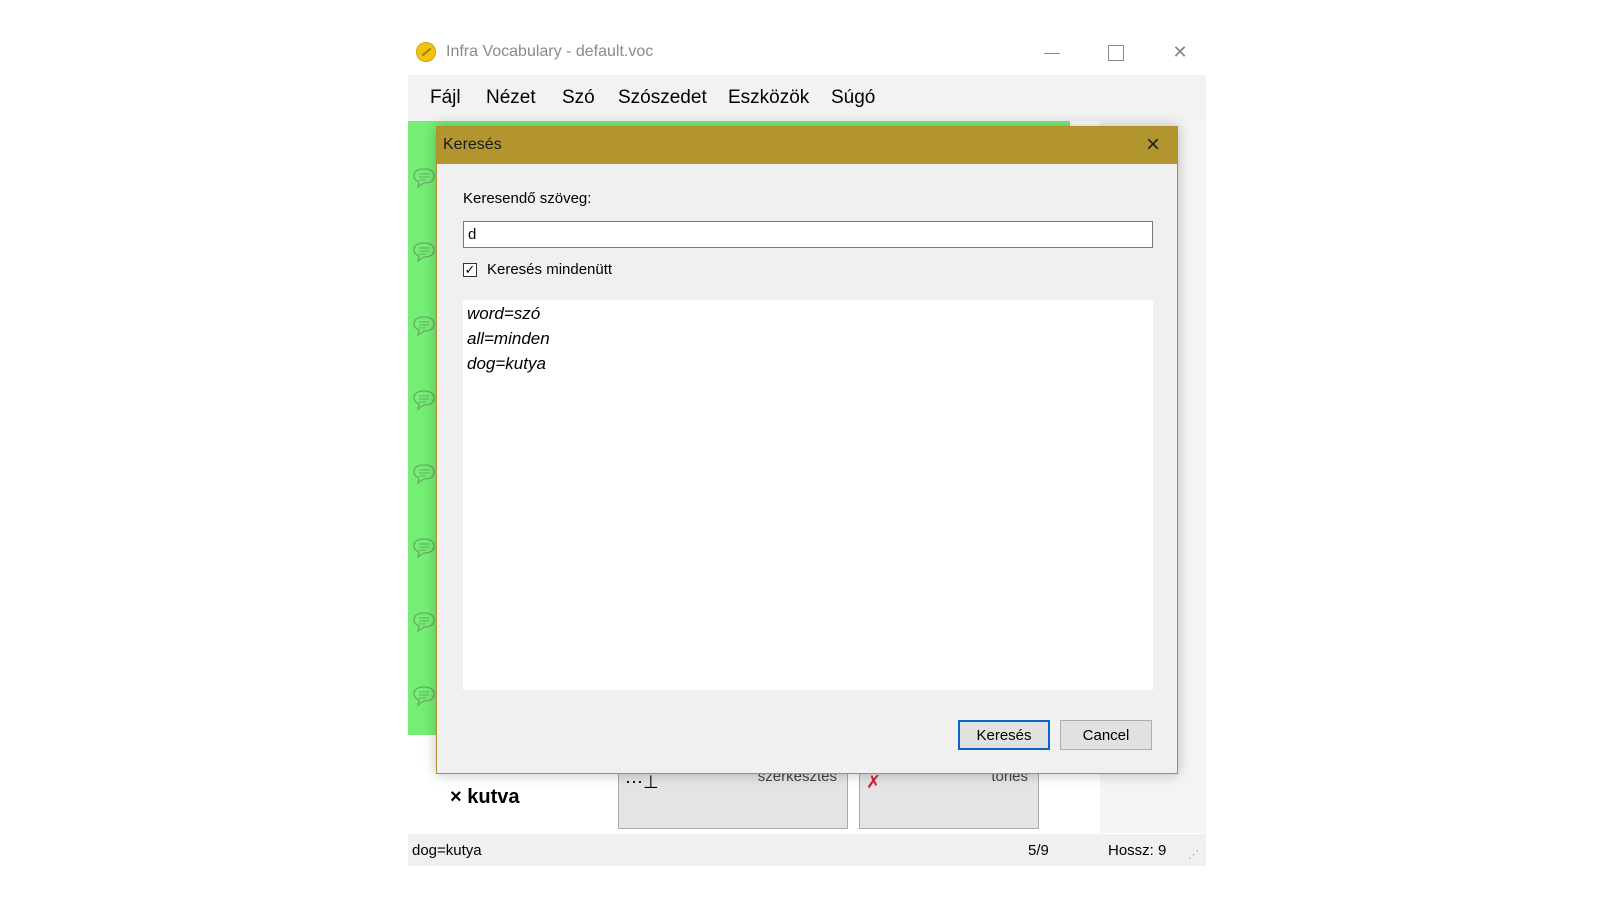  Describe the element at coordinates (511, 98) in the screenshot. I see `menu-view: Nézet` at that location.